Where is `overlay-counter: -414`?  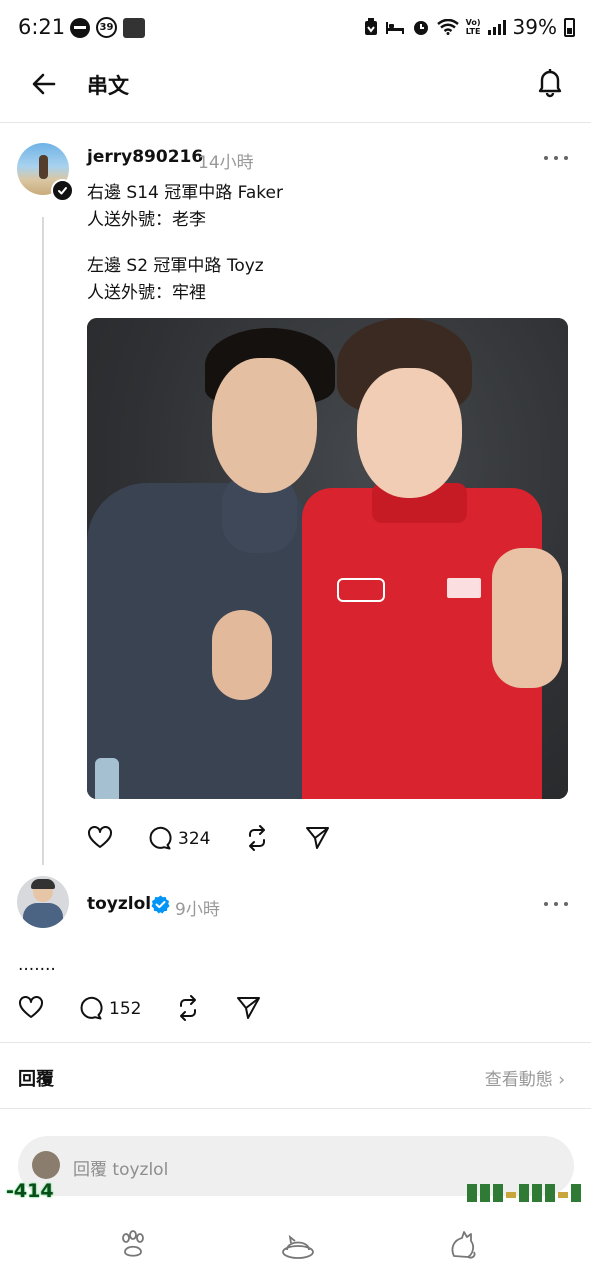
overlay-counter: -414 is located at coordinates (30, 1191).